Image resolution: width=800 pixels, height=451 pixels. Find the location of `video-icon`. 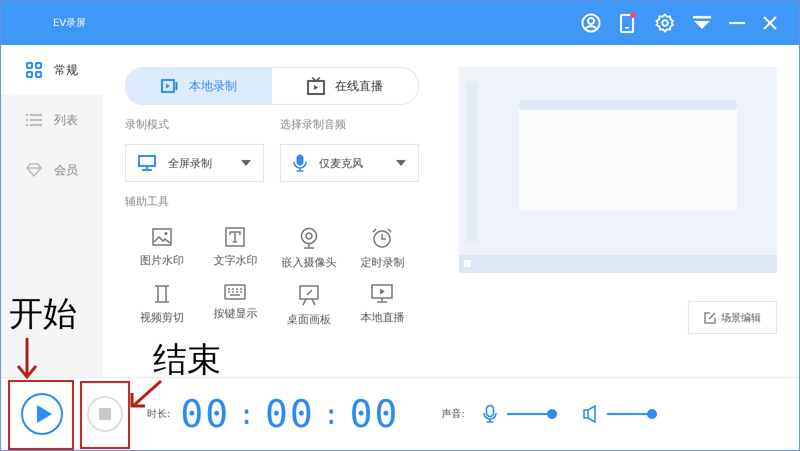

video-icon is located at coordinates (170, 86).